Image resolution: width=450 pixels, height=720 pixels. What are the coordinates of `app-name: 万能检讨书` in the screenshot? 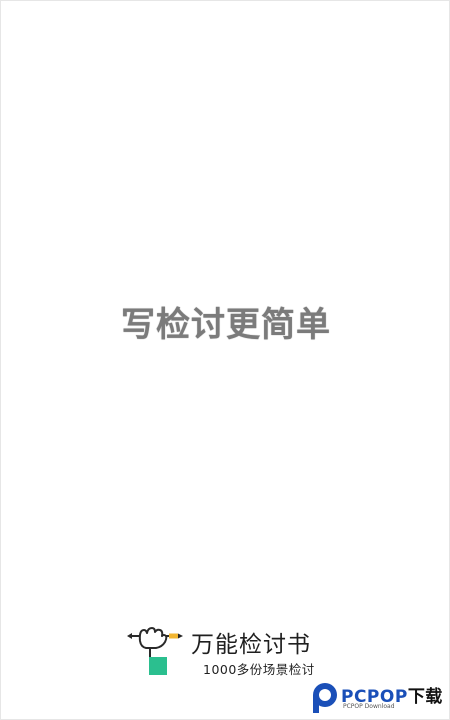 It's located at (251, 645).